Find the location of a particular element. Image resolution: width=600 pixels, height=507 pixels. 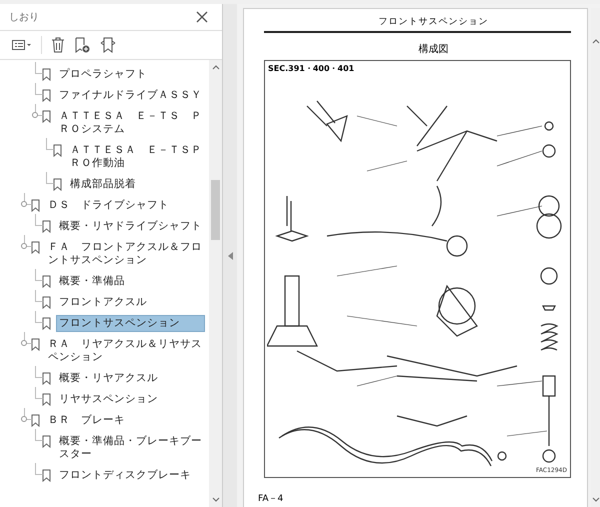

bookmark-item: ＡＴＴＥＳＡ Ｅ－ＴＳＰＲＯ作動油 is located at coordinates (136, 157).